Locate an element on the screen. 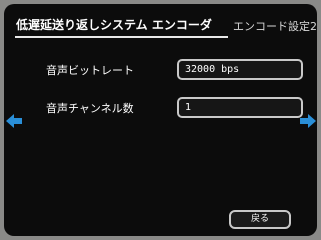 The image size is (321, 240). screen-label: エンコード設定2 is located at coordinates (275, 26).